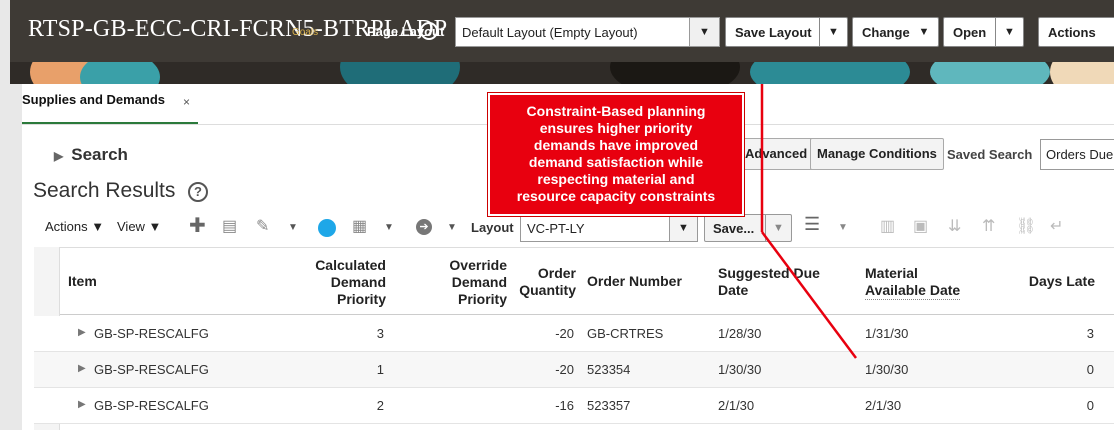 This screenshot has width=1114, height=430. I want to click on sort-down-icon: ⇊, so click(954, 226).